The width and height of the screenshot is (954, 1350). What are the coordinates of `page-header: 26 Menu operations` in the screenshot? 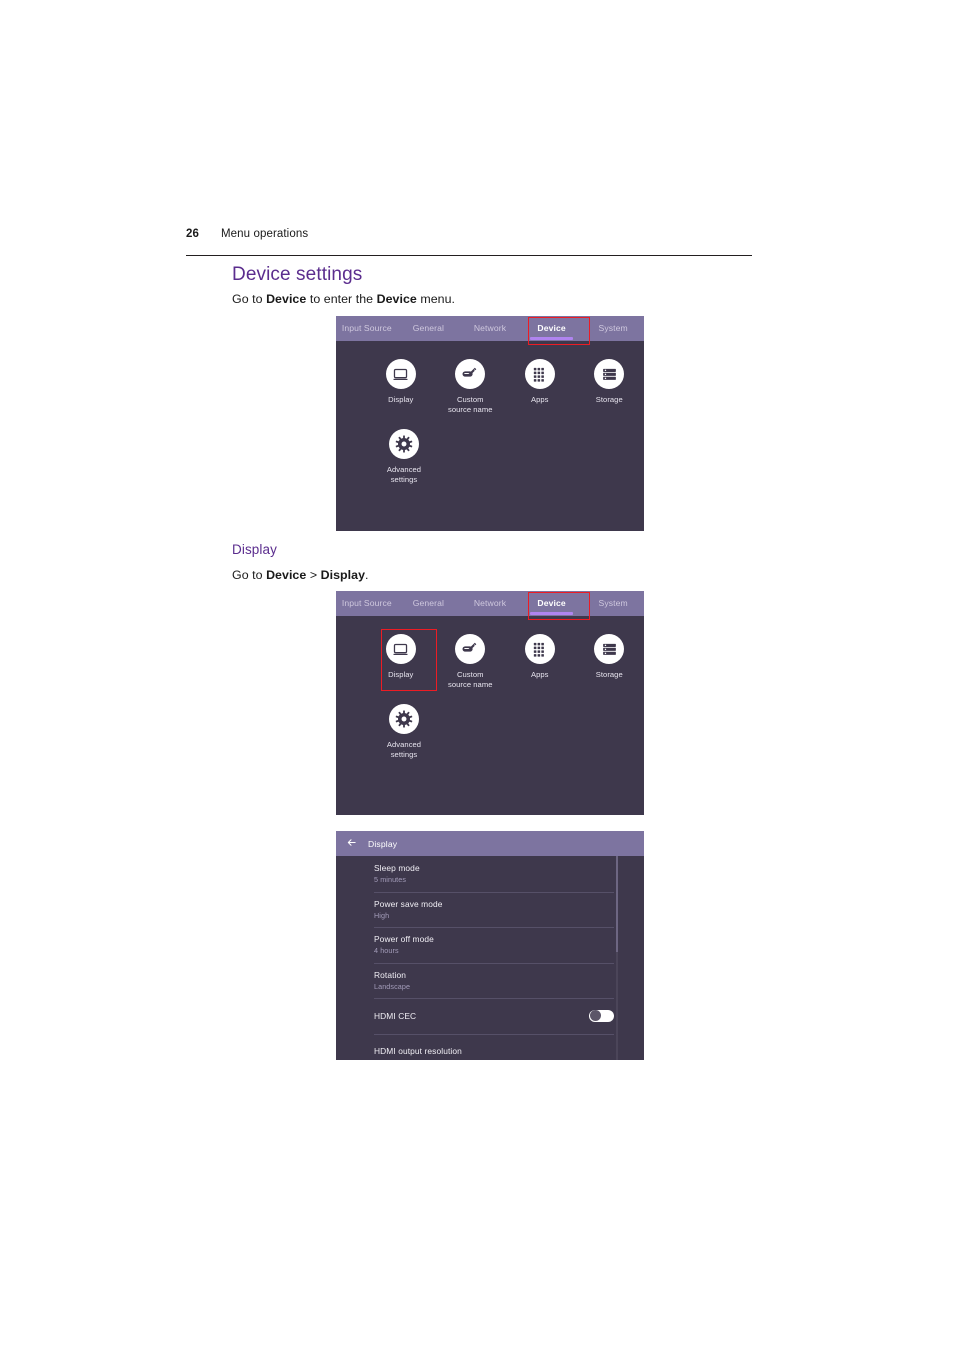 It's located at (469, 234).